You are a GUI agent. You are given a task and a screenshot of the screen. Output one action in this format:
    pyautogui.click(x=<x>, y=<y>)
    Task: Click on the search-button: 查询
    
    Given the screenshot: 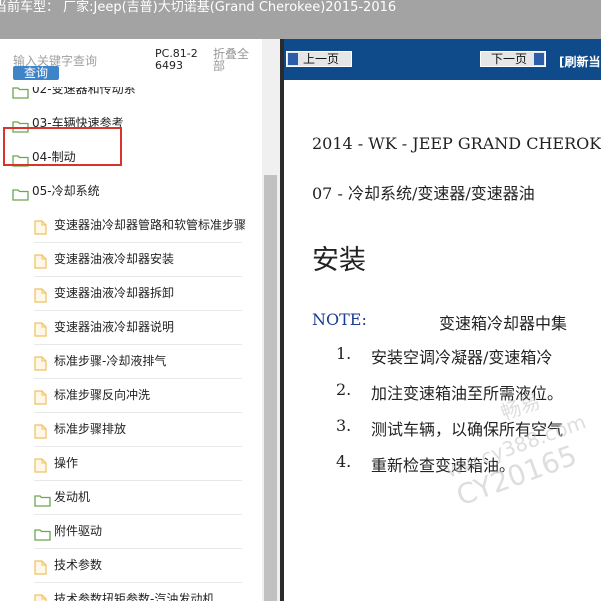 What is the action you would take?
    pyautogui.click(x=36, y=73)
    